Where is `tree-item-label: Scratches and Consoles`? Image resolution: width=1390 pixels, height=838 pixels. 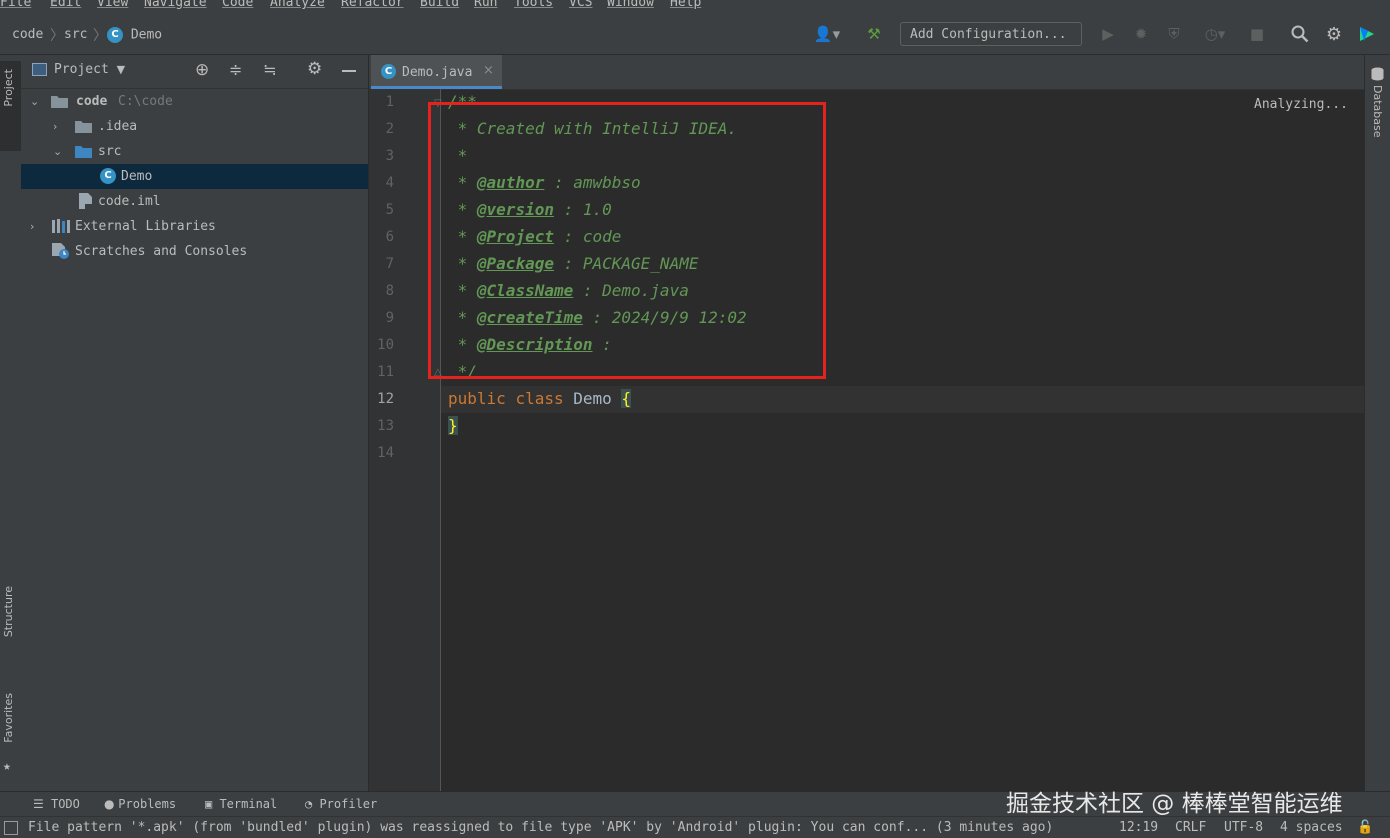
tree-item-label: Scratches and Consoles is located at coordinates (161, 251).